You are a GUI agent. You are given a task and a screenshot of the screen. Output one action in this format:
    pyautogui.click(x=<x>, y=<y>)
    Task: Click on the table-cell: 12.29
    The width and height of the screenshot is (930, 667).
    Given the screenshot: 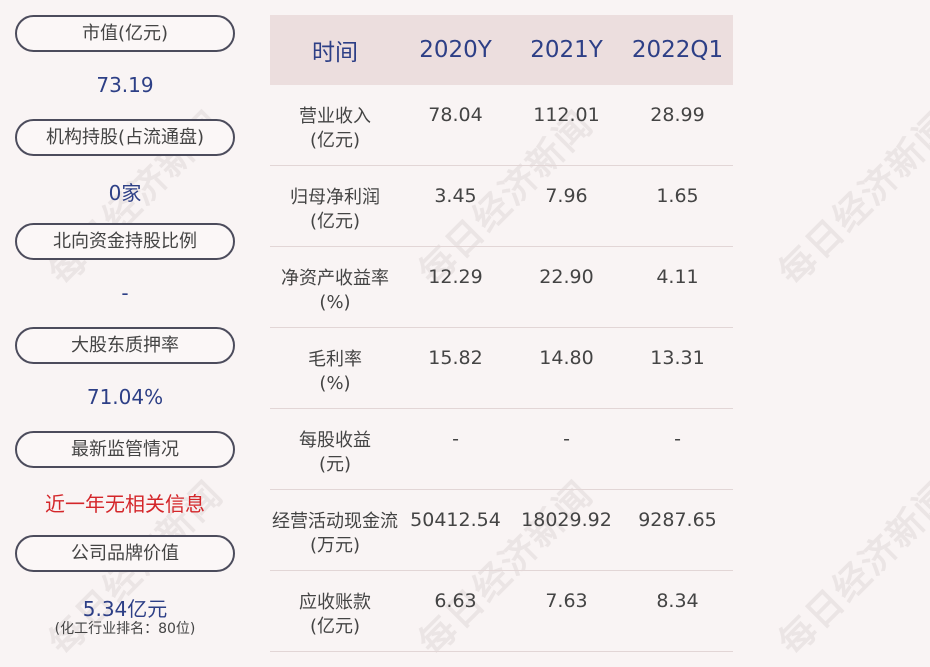 What is the action you would take?
    pyautogui.click(x=455, y=277)
    